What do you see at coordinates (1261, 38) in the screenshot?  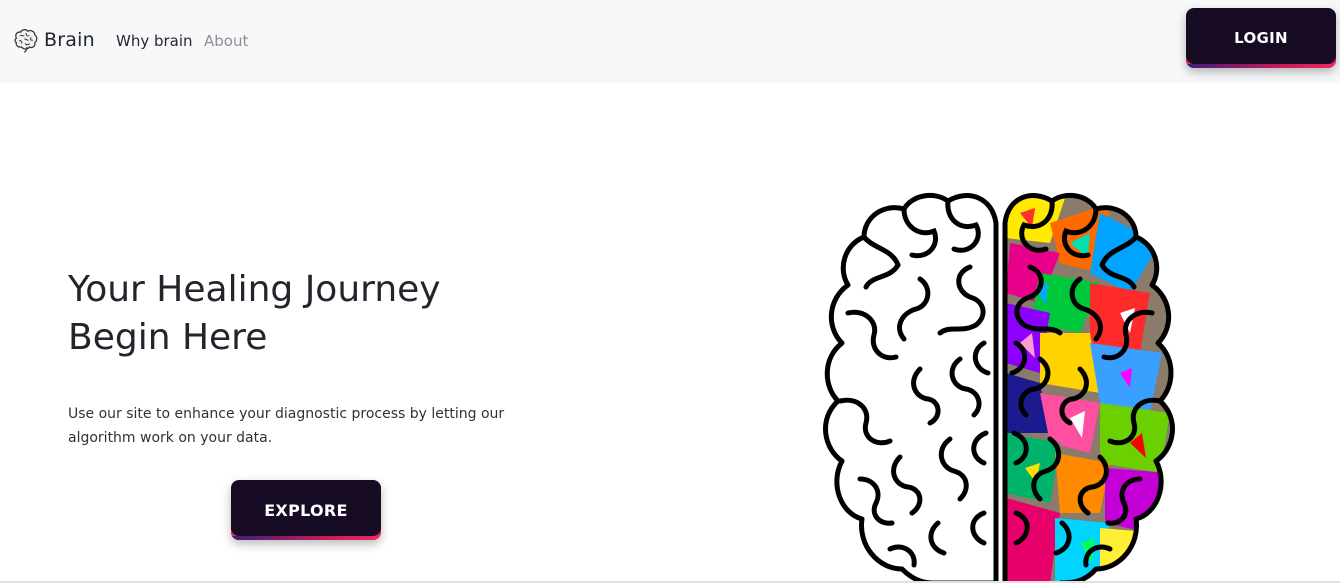 I see `login-button: LOGIN` at bounding box center [1261, 38].